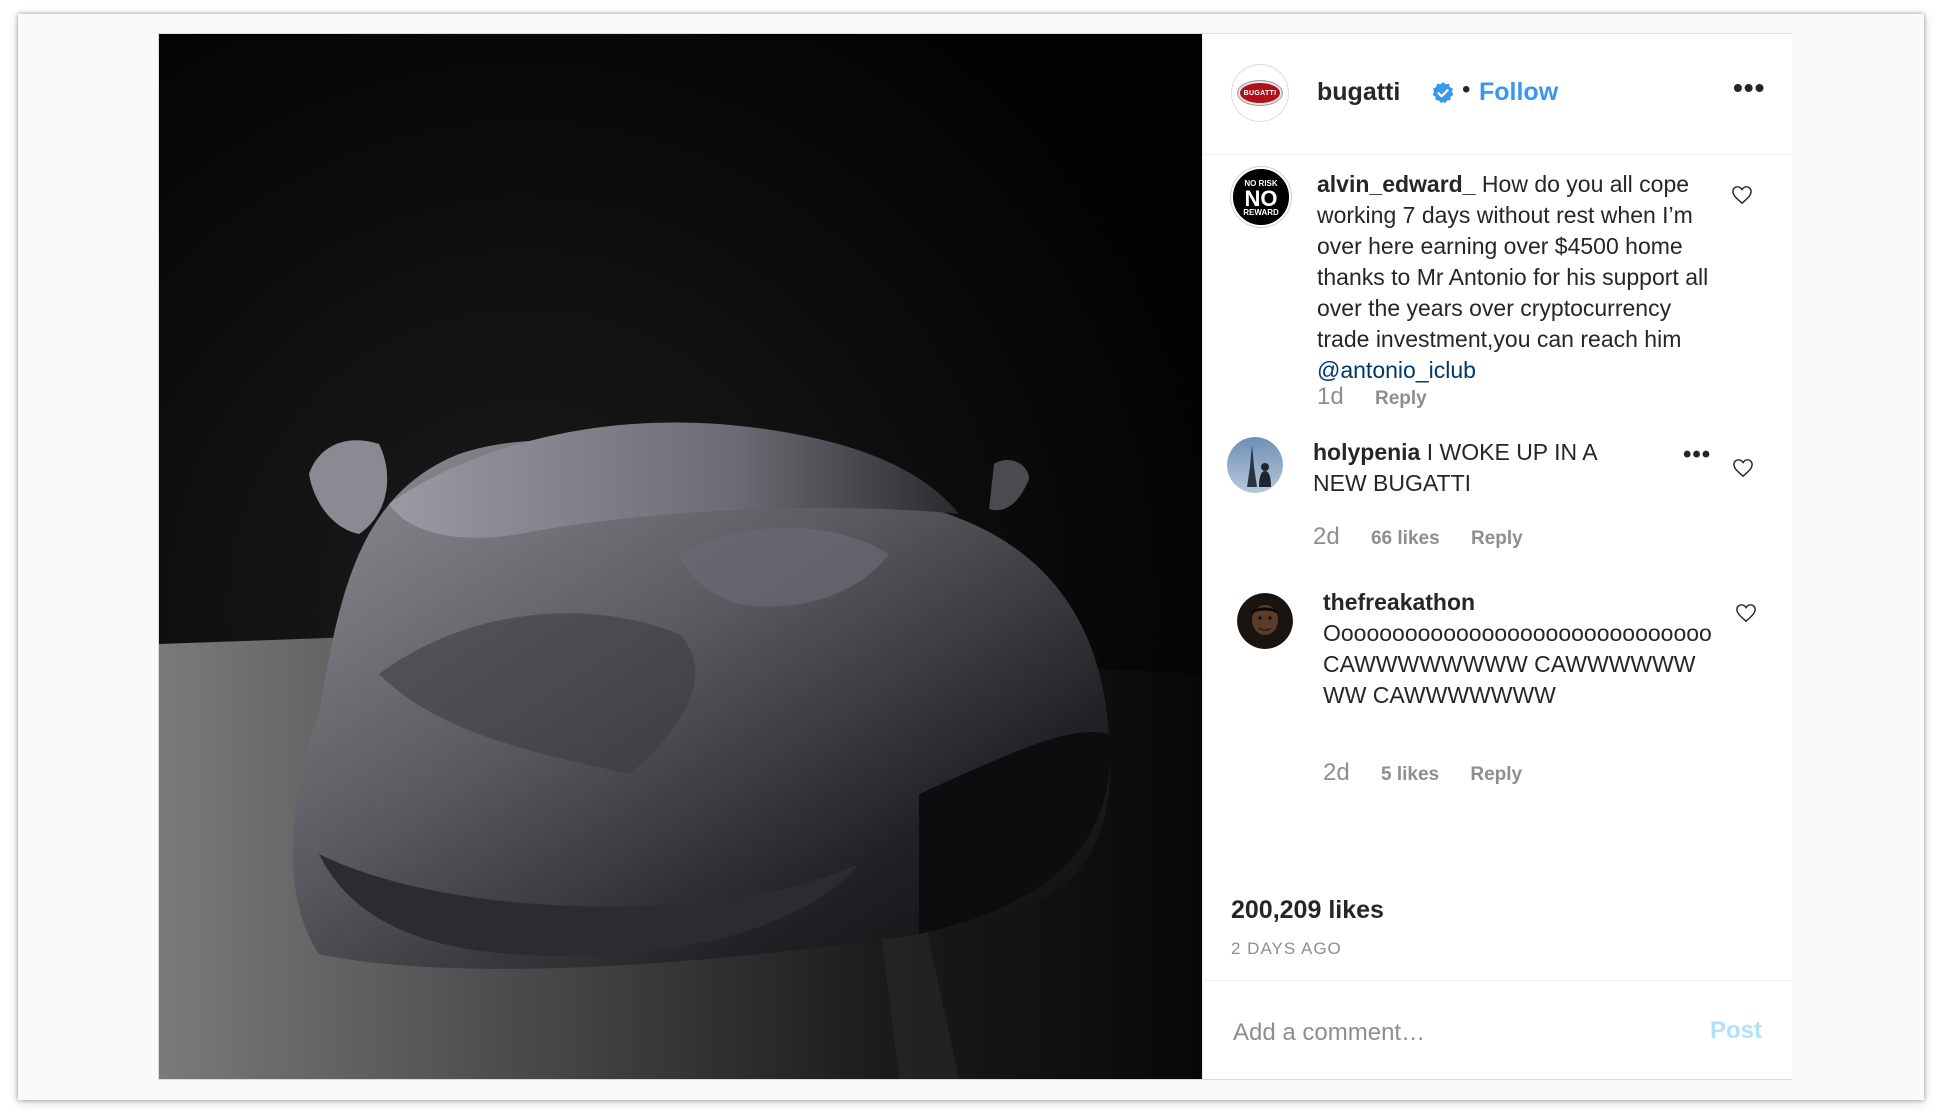 This screenshot has height=1114, width=1942. I want to click on comment-username: alvin_edward_, so click(1396, 184).